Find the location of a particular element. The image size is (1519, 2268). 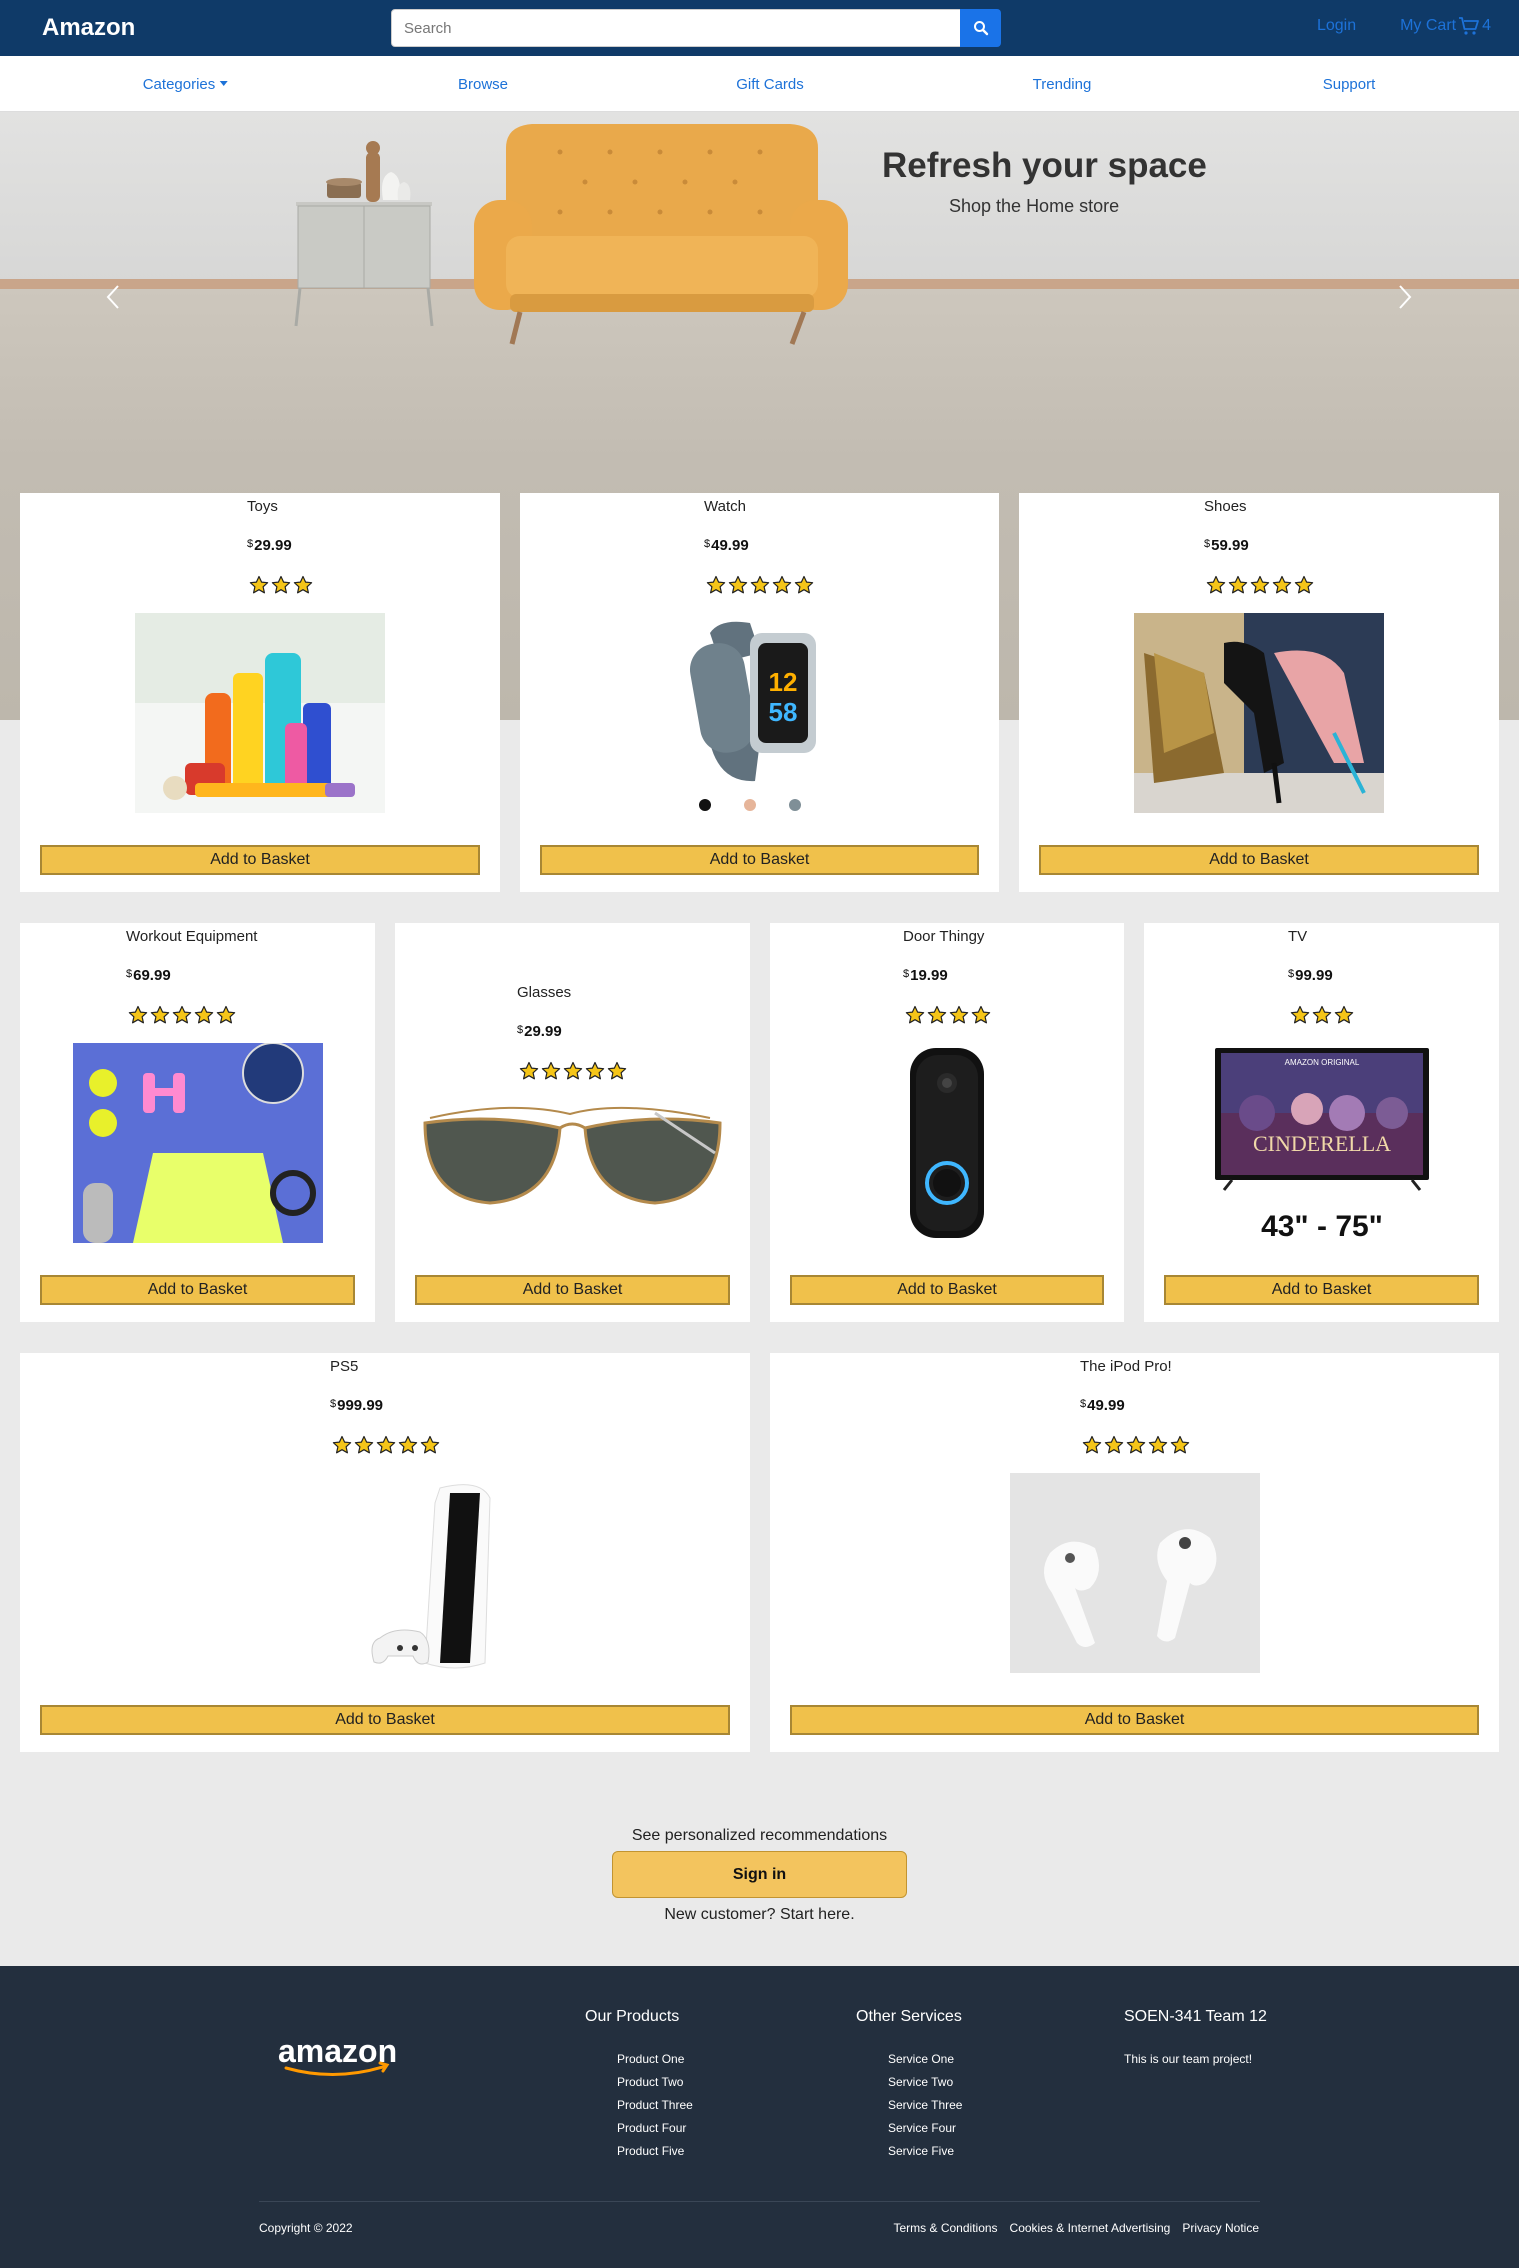

footer-link: Service Five is located at coordinates (925, 2155).